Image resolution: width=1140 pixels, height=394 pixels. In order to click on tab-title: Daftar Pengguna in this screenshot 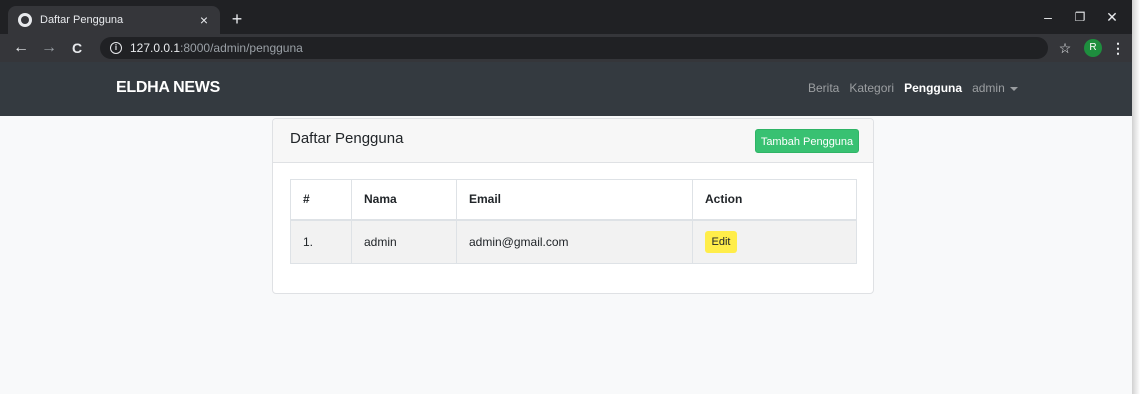, I will do `click(82, 20)`.